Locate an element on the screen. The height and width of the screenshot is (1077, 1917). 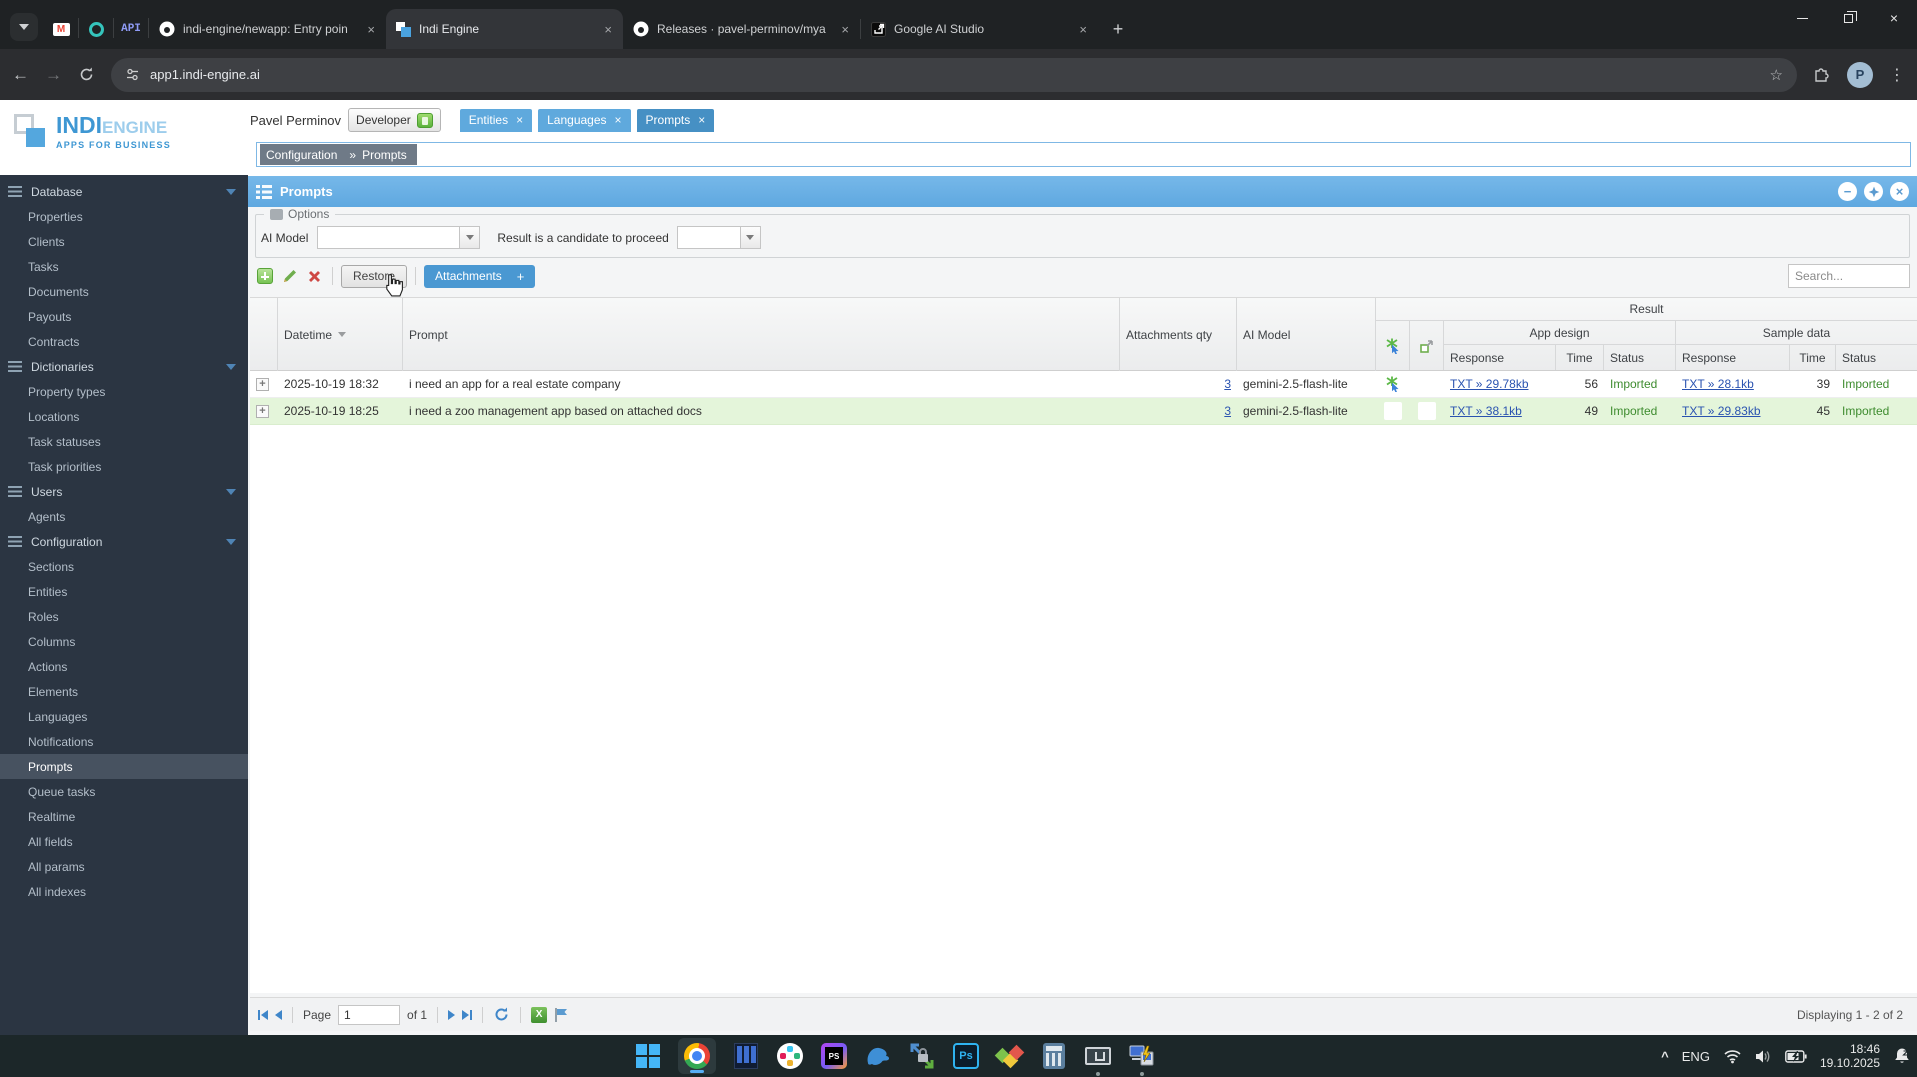
browser-tab-github-newapp: indi-engine/newapp: Entry poin × is located at coordinates (267, 29).